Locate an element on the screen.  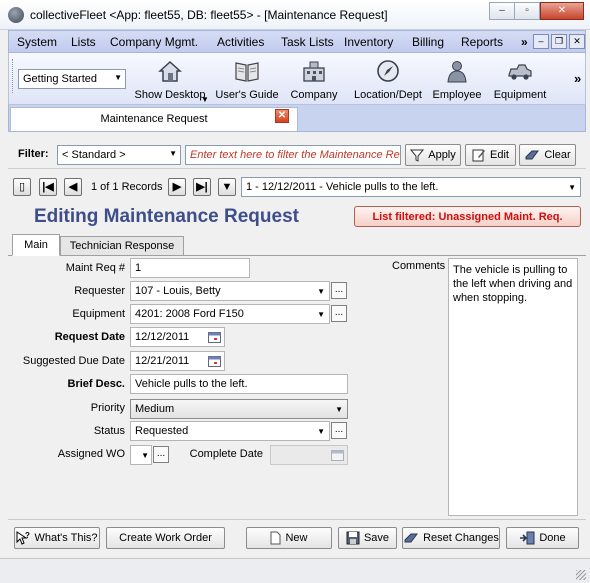
company-button: Company is located at coordinates (314, 79).